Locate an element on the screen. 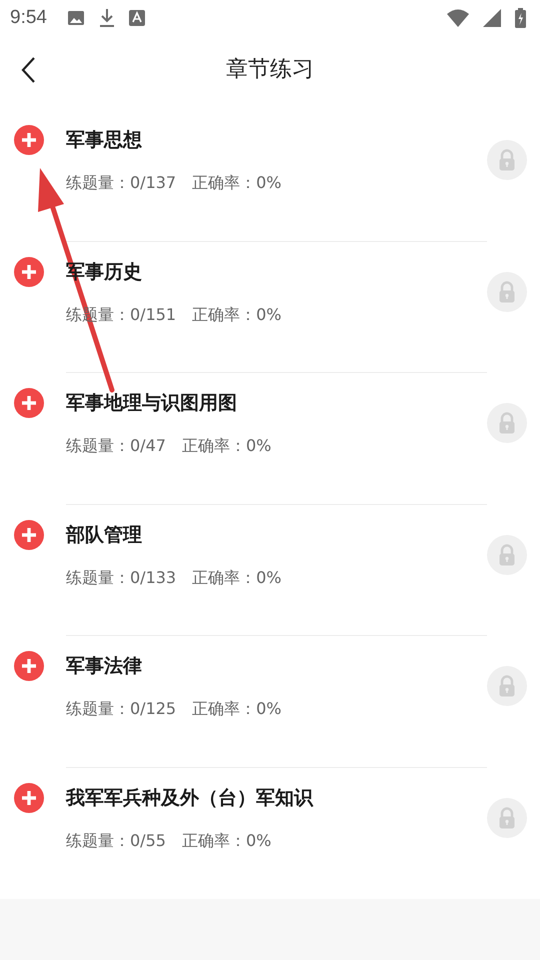  question-count: 练题量：0/47 is located at coordinates (116, 446).